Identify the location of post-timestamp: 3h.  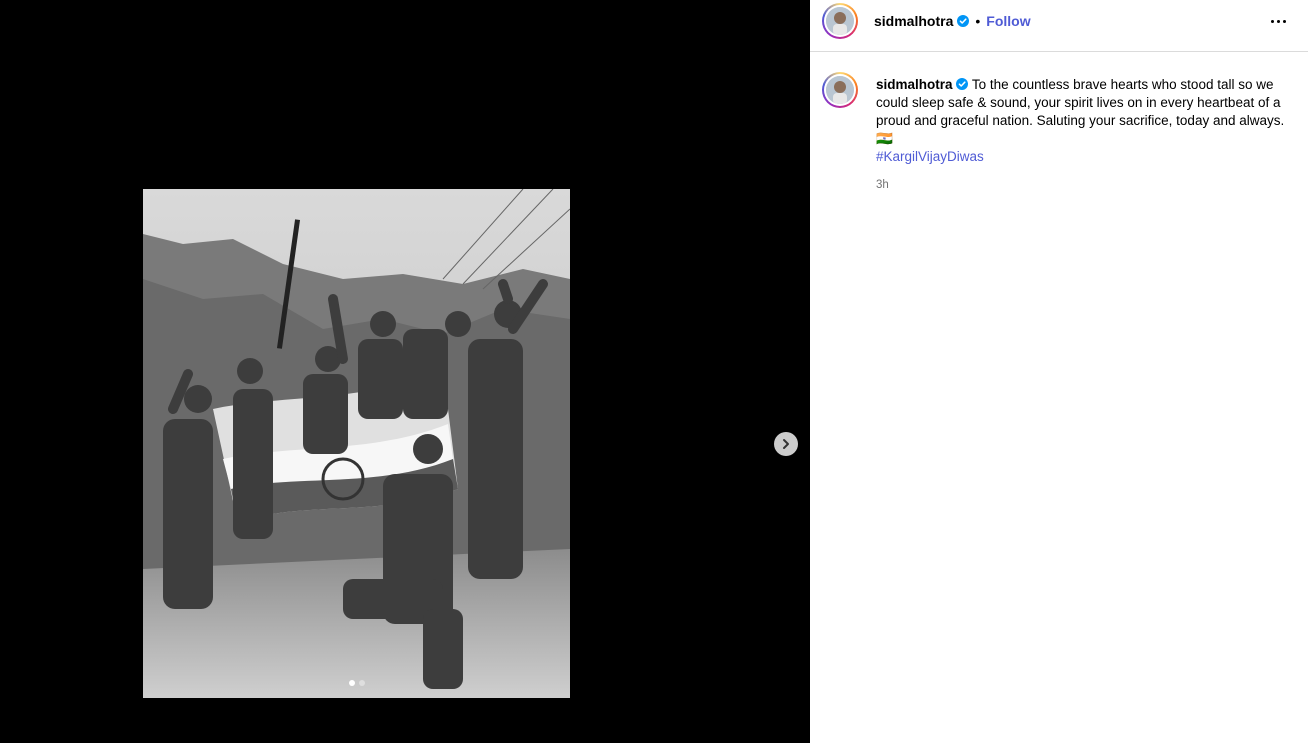
(1087, 185).